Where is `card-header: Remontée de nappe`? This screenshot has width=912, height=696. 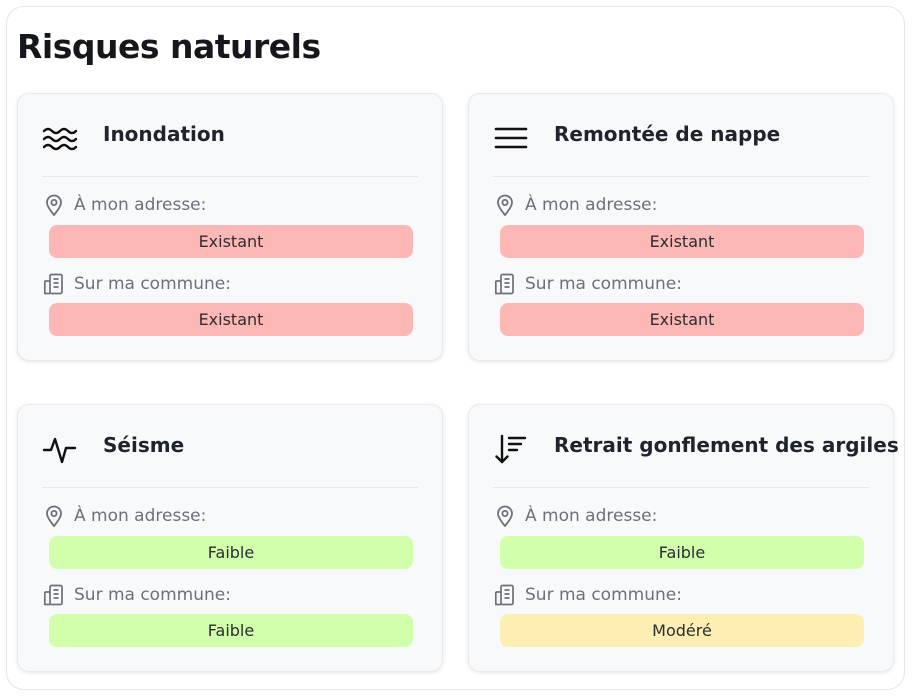
card-header: Remontée de nappe is located at coordinates (681, 135).